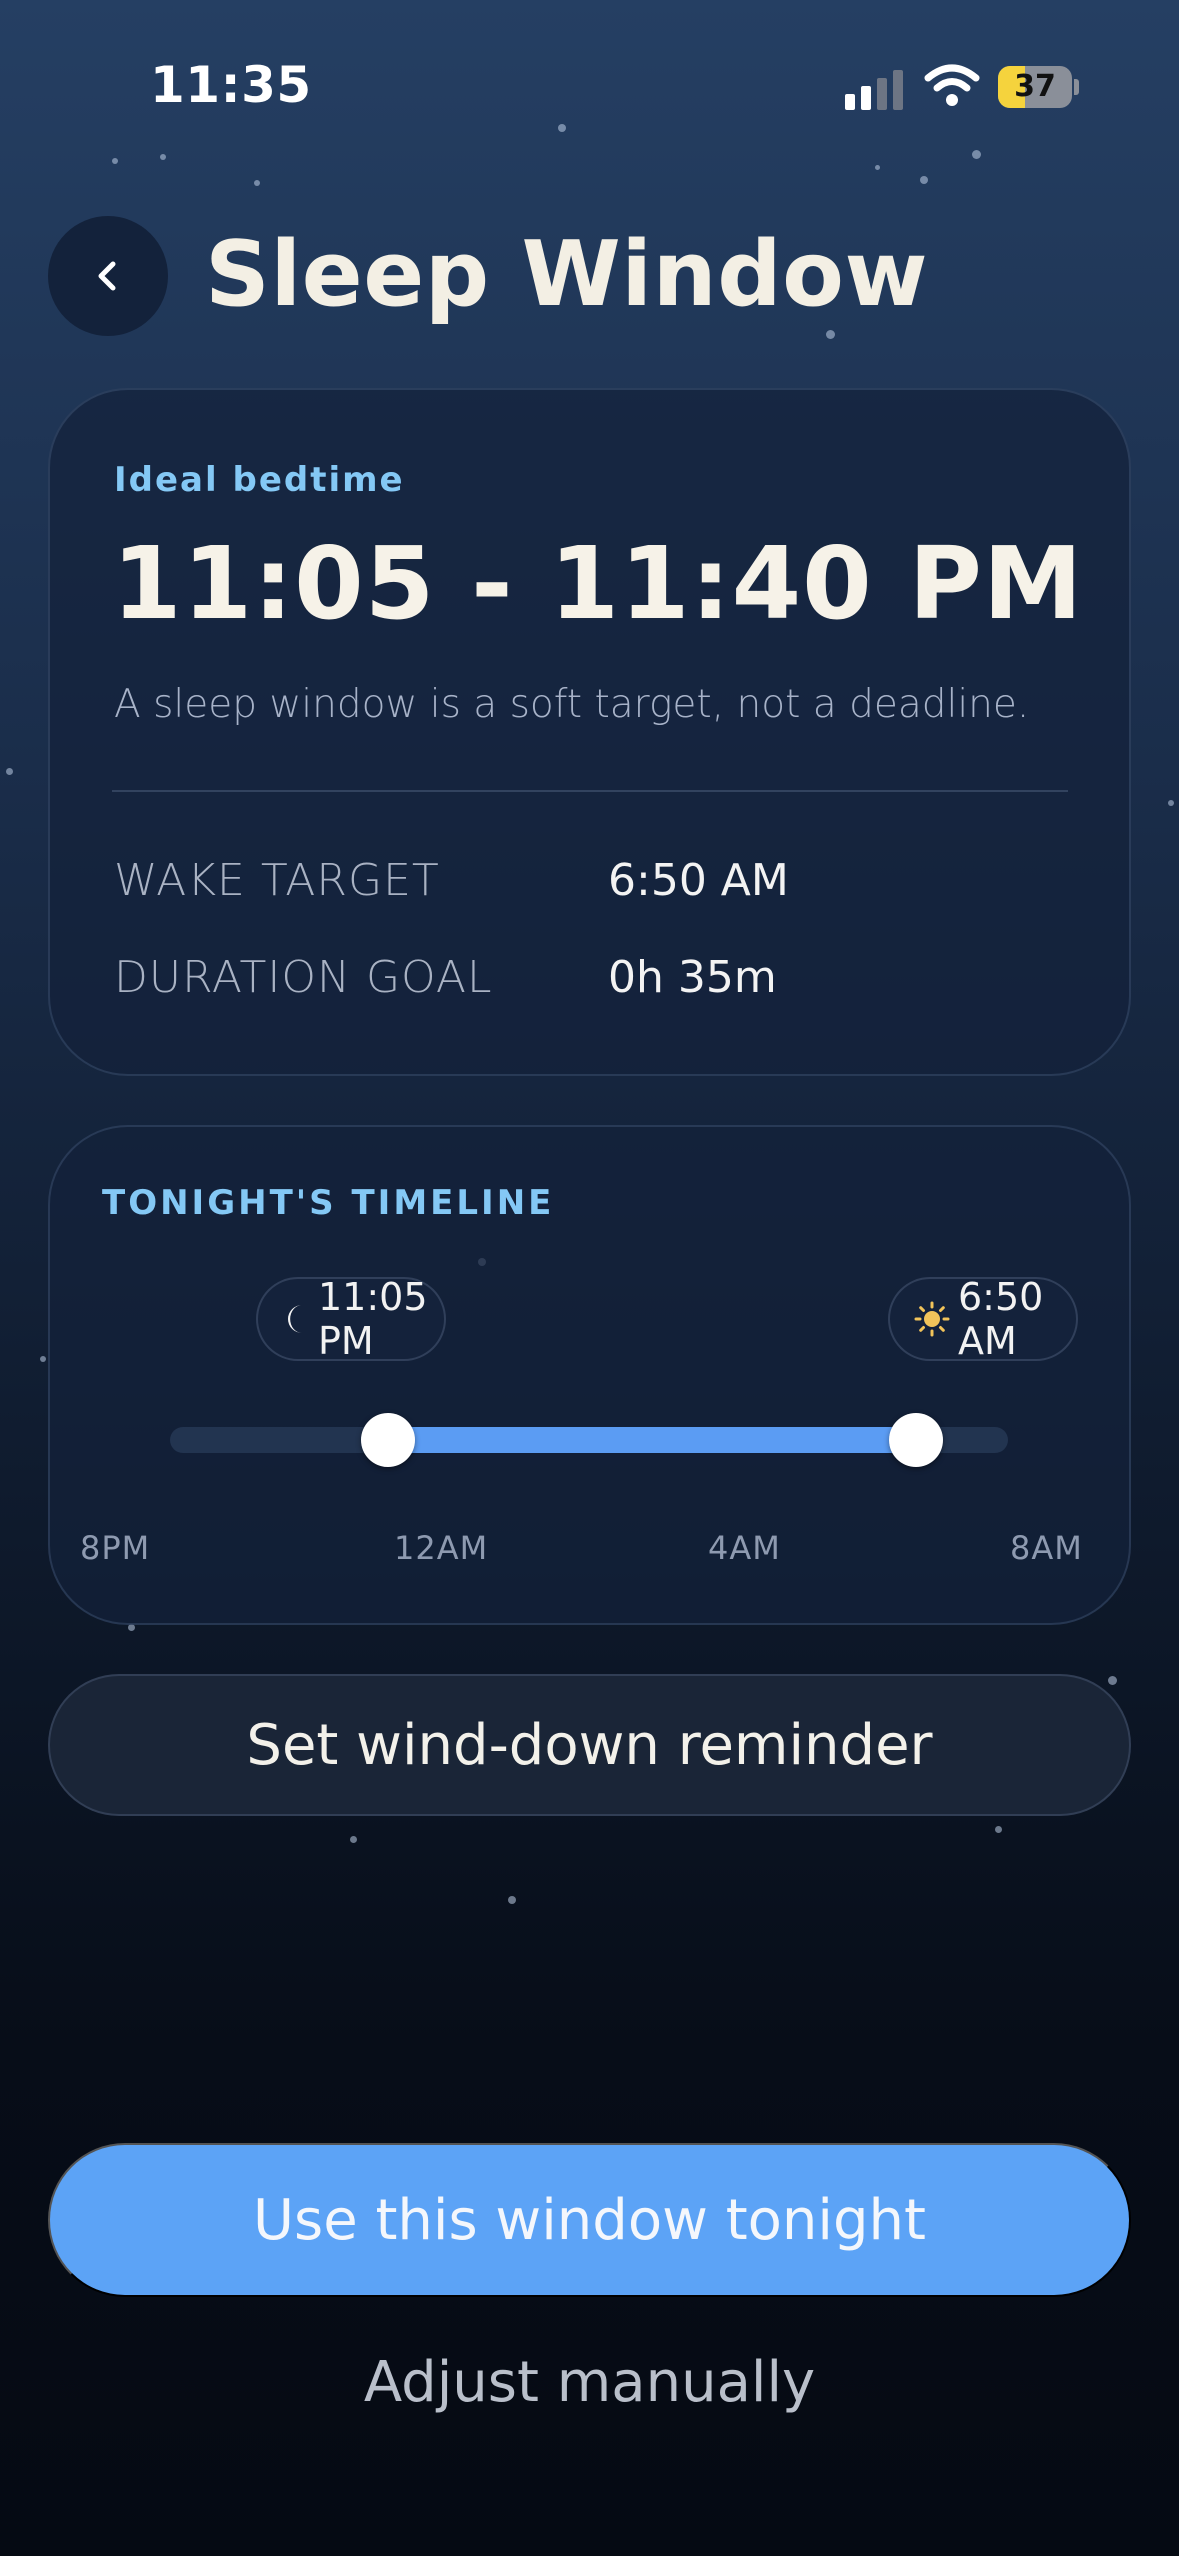 This screenshot has width=1179, height=2556. What do you see at coordinates (1001, 1319) in the screenshot?
I see `wake-pill-time: 6:50 AM` at bounding box center [1001, 1319].